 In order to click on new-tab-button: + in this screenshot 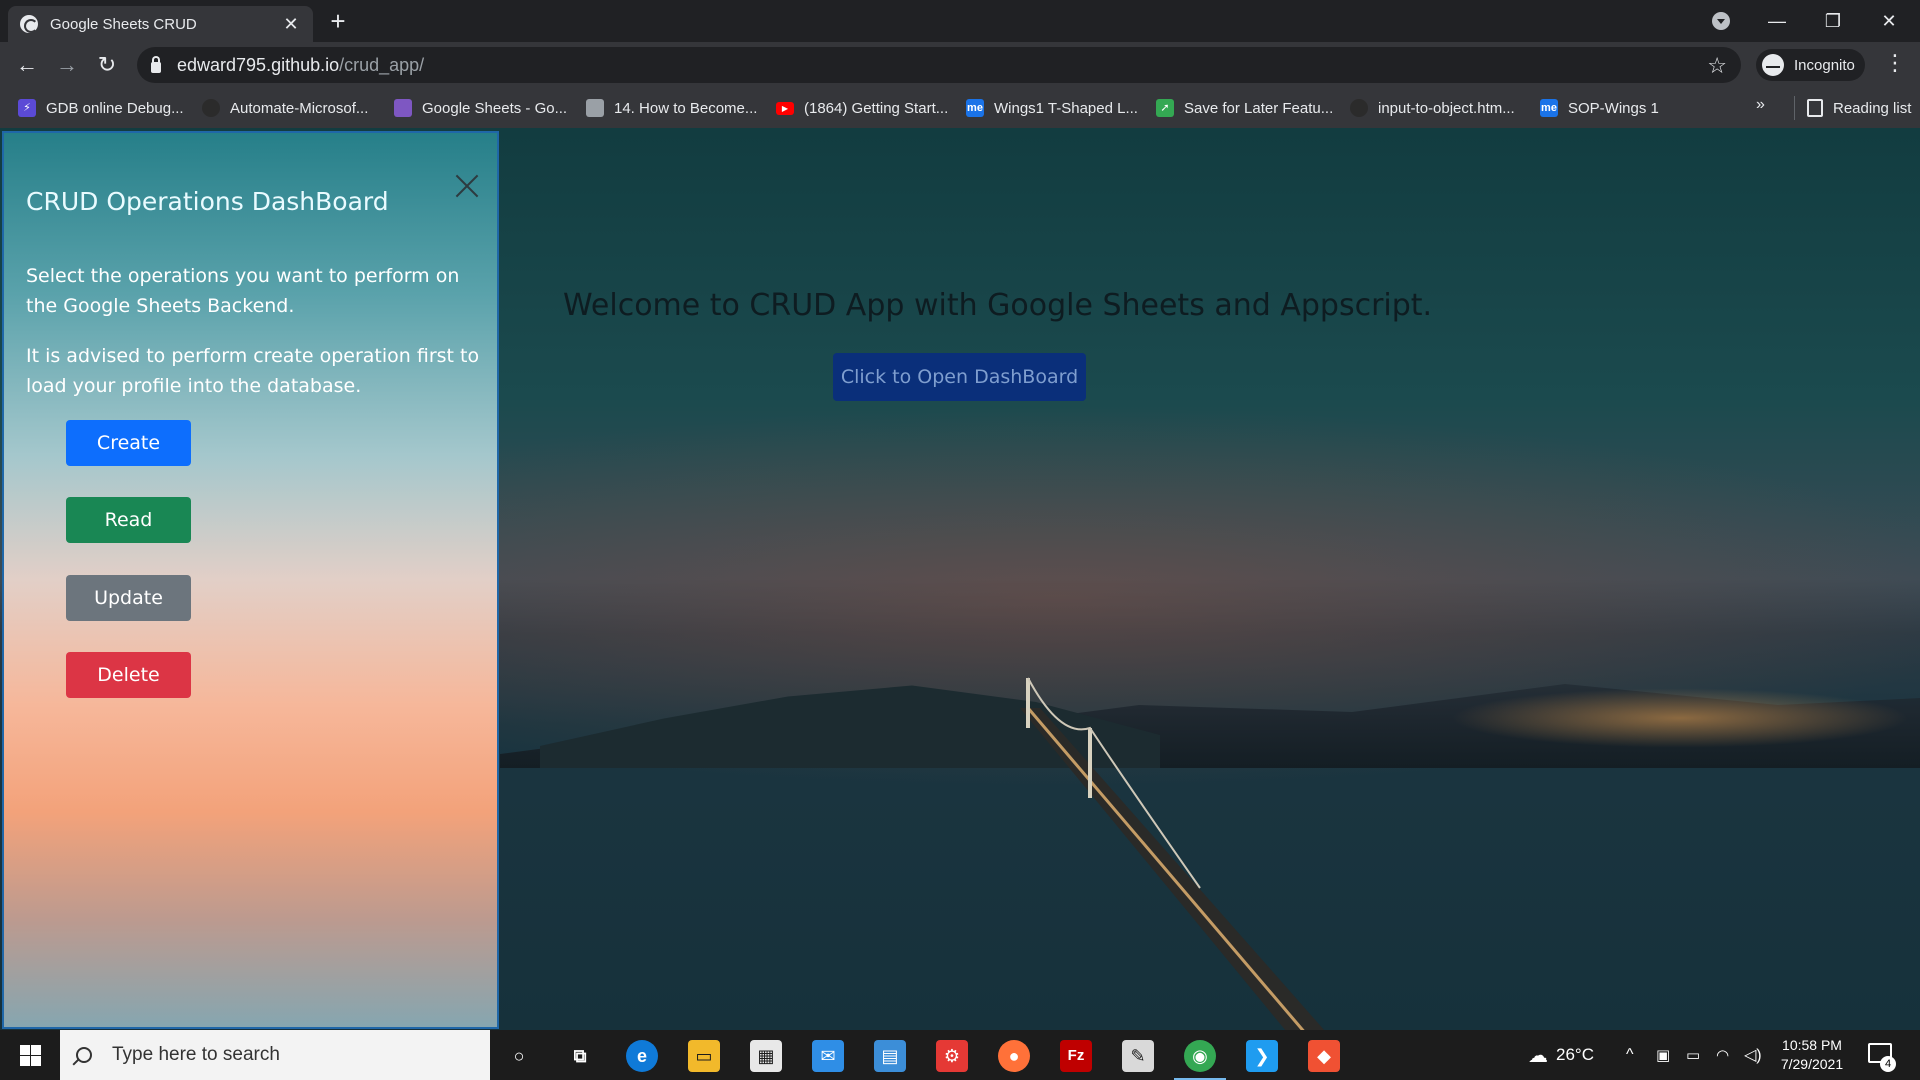, I will do `click(338, 21)`.